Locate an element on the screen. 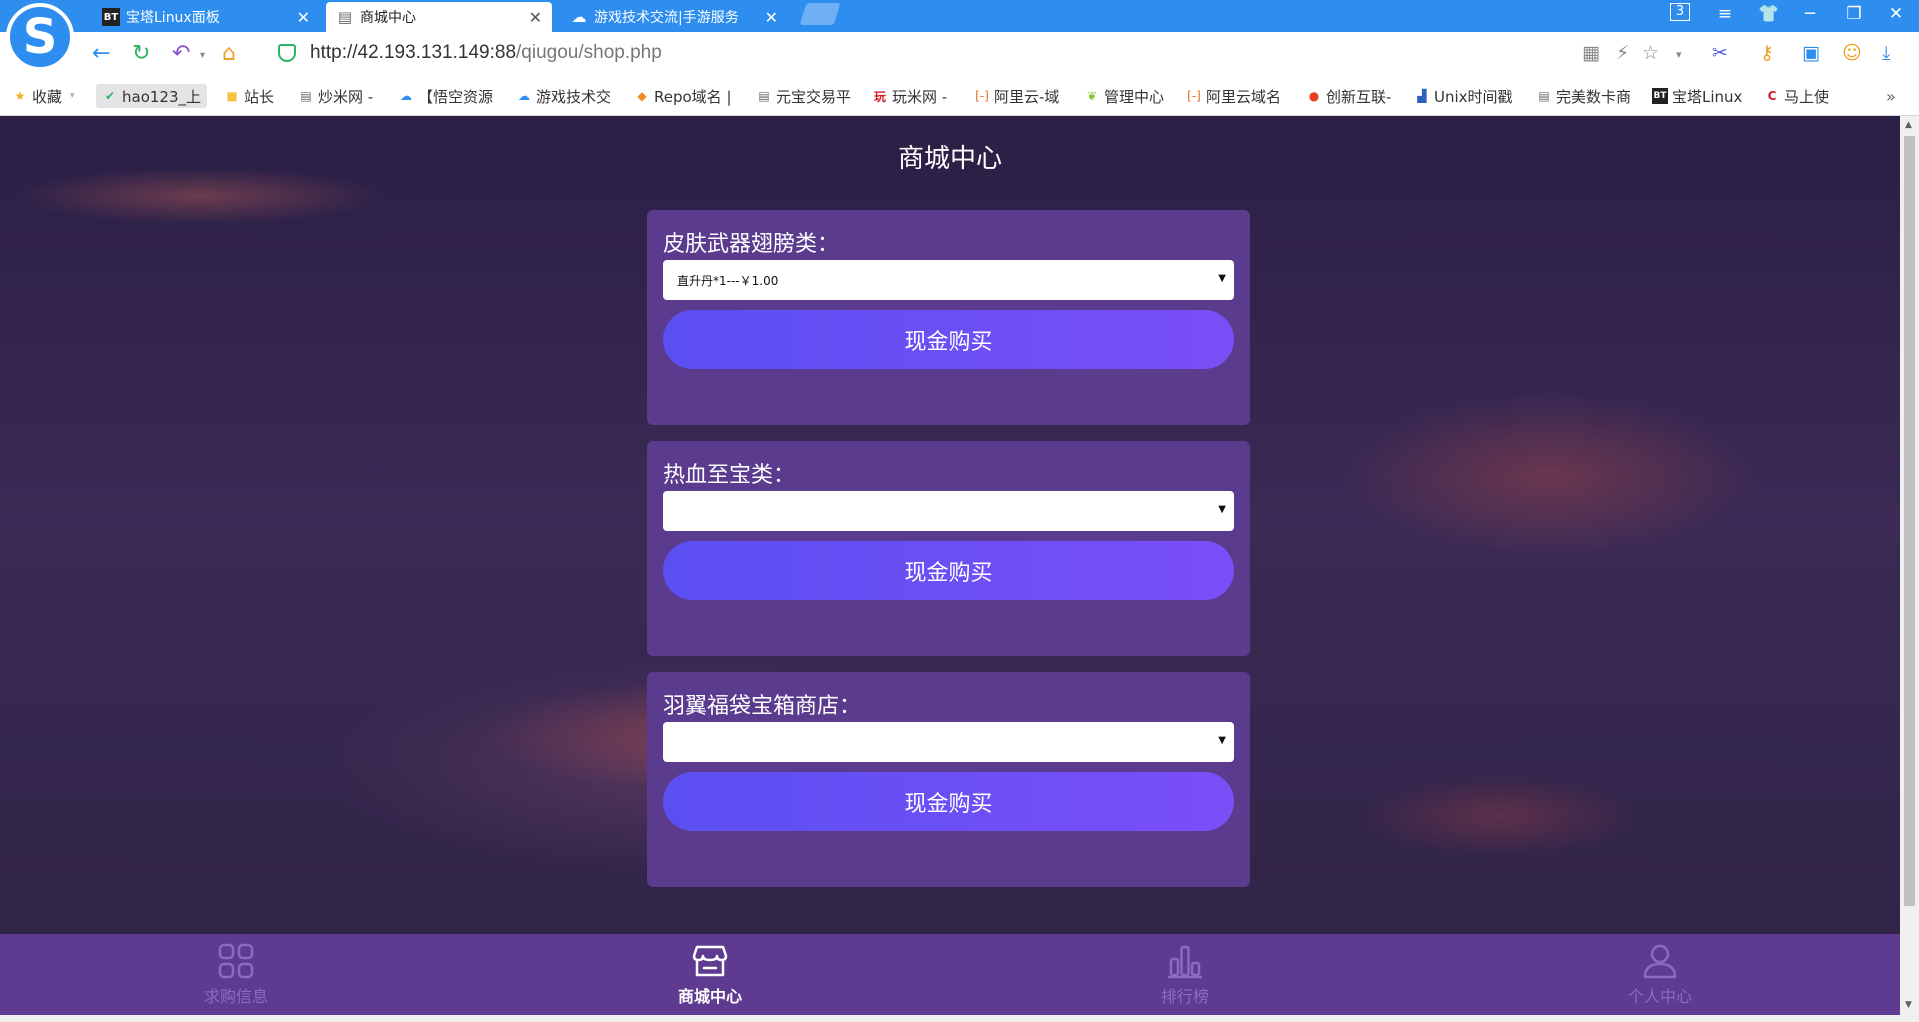  scroll-up-icon: ▲ is located at coordinates (1908, 125).